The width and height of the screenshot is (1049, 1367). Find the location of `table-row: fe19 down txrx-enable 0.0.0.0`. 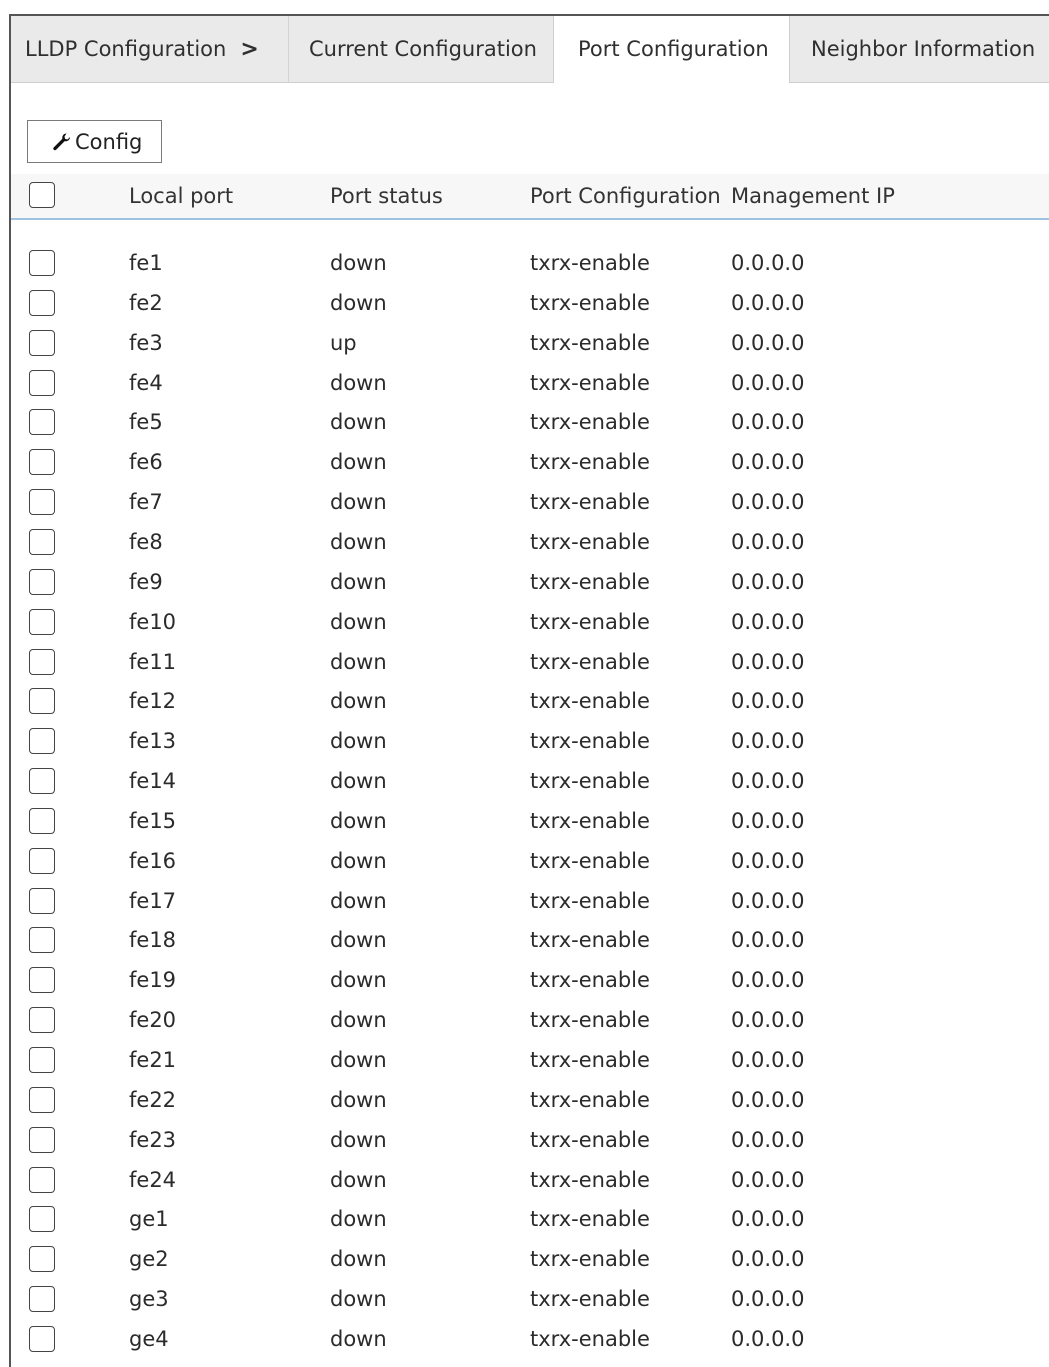

table-row: fe19 down txrx-enable 0.0.0.0 is located at coordinates (530, 982).